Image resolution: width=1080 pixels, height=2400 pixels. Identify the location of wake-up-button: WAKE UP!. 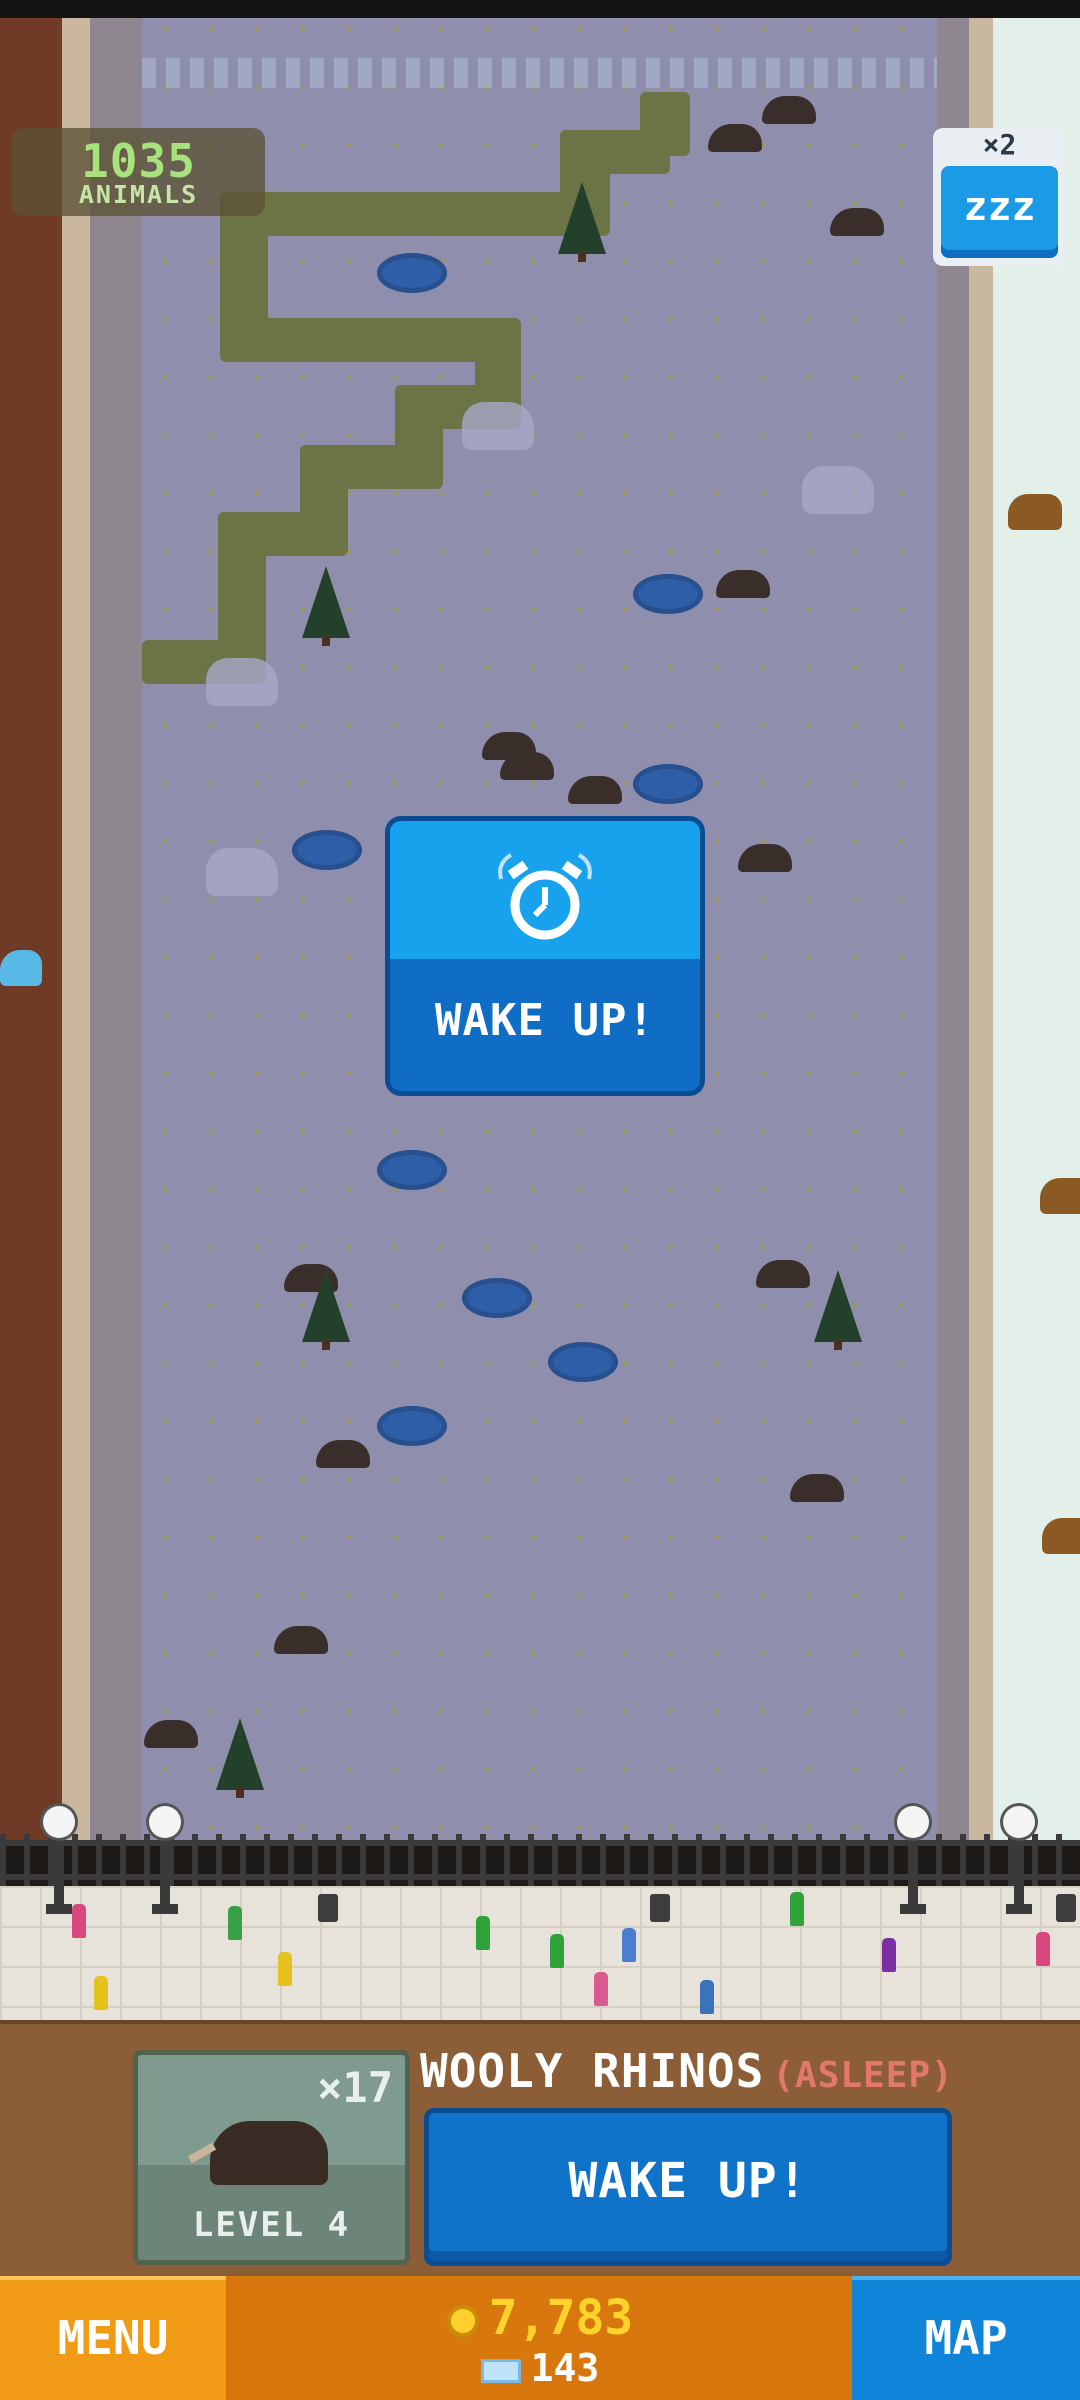
(688, 2187).